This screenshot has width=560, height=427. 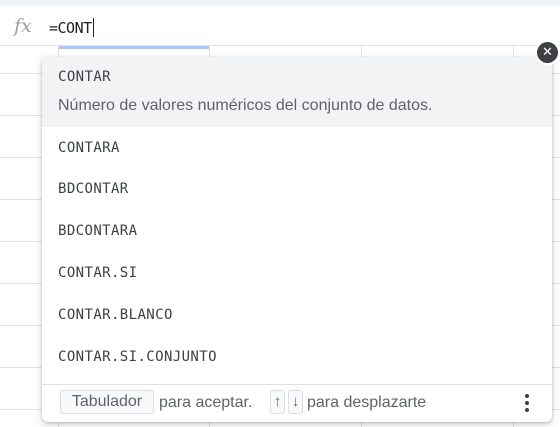 I want to click on tab-key-hint: Tabulador, so click(x=107, y=402).